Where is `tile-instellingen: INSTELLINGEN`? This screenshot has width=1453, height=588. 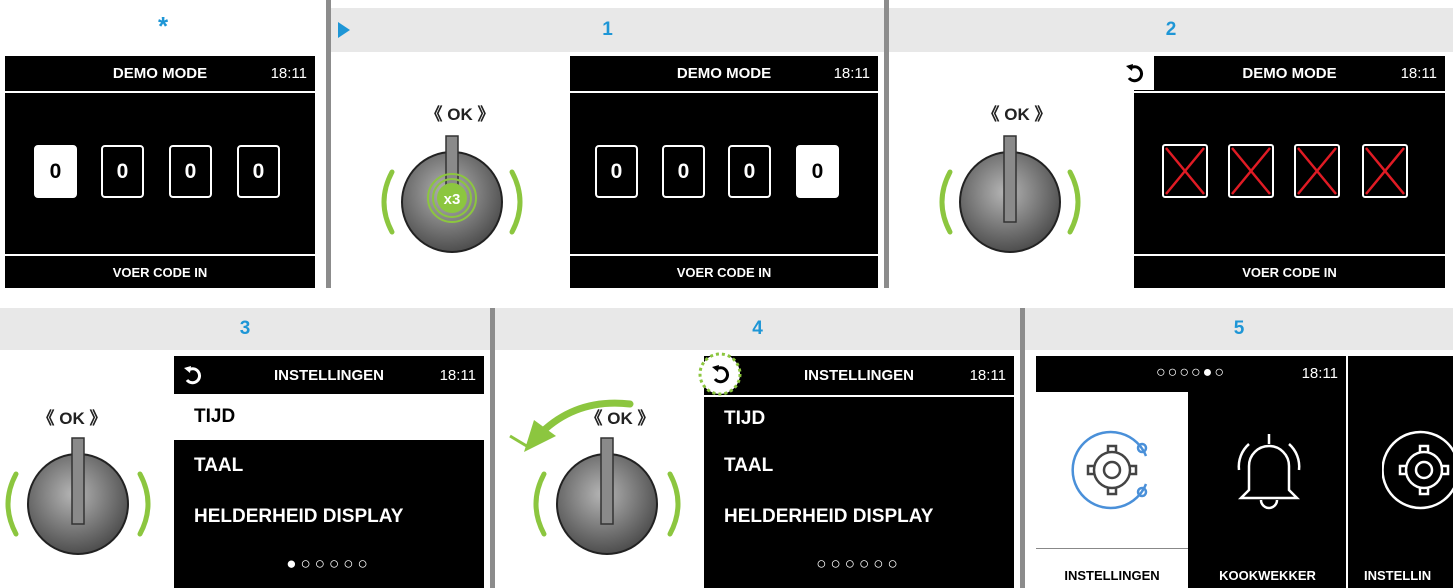 tile-instellingen: INSTELLINGEN is located at coordinates (1112, 490).